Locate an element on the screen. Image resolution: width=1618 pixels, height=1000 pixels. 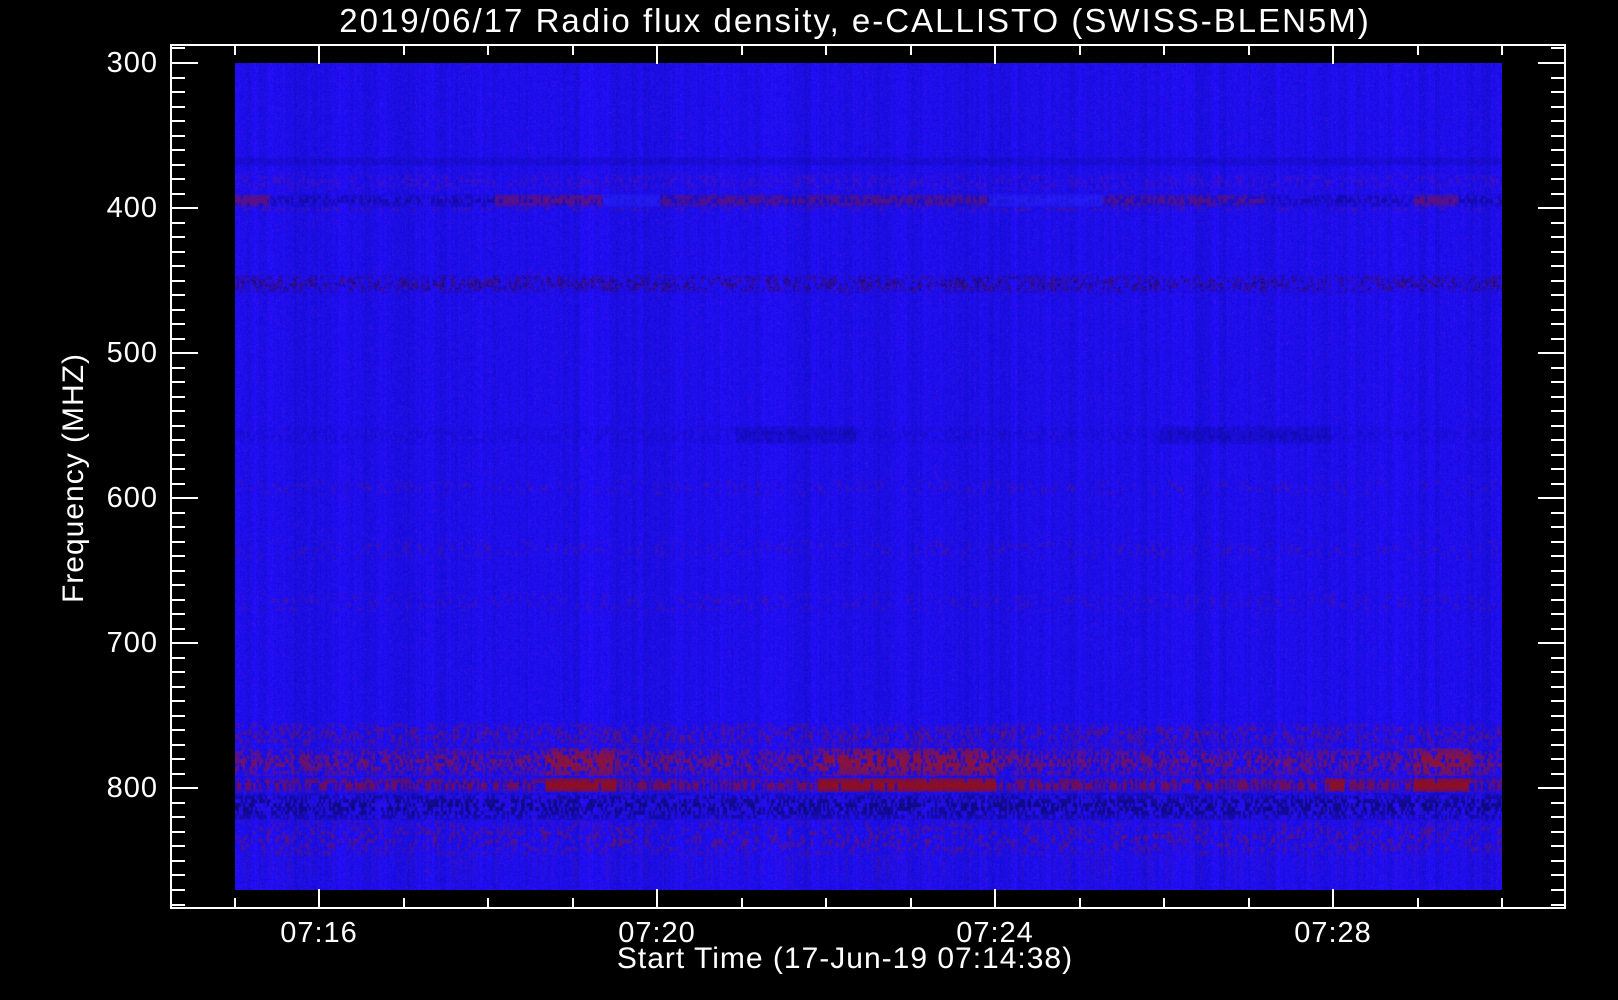
y-axis-title: Frequency (MHZ) is located at coordinates (73, 478).